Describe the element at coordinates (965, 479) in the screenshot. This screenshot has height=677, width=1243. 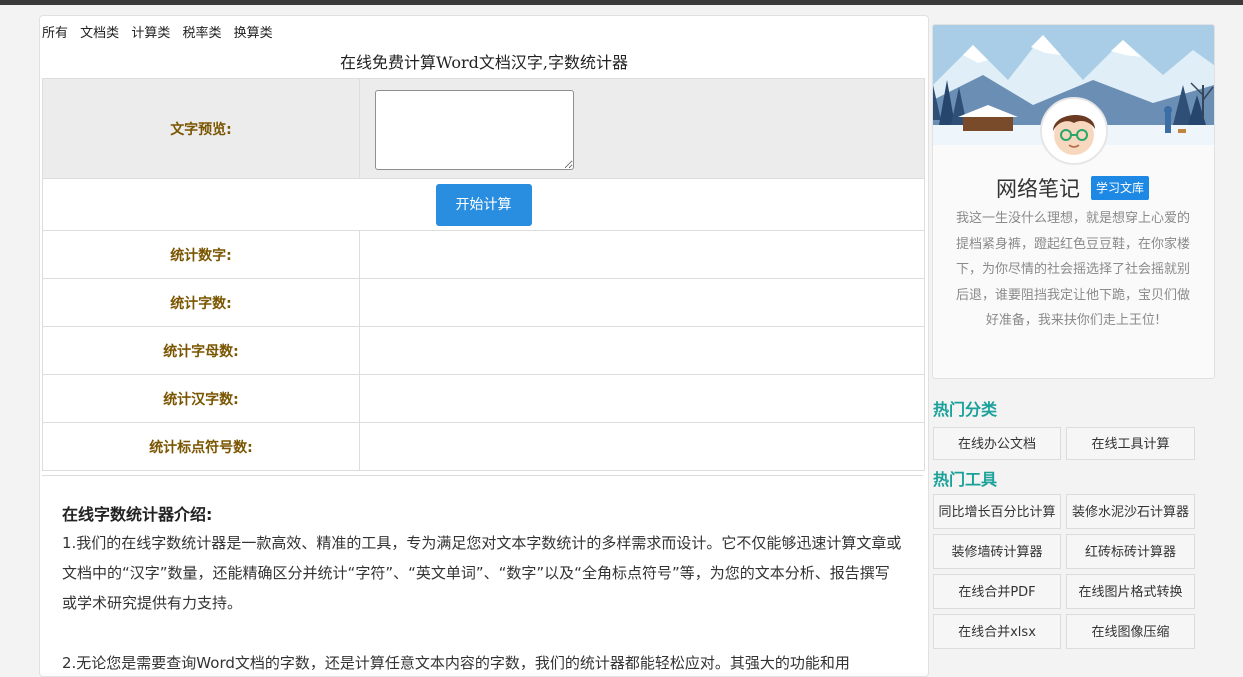
I see `hot-tools-title: 热门工具` at that location.